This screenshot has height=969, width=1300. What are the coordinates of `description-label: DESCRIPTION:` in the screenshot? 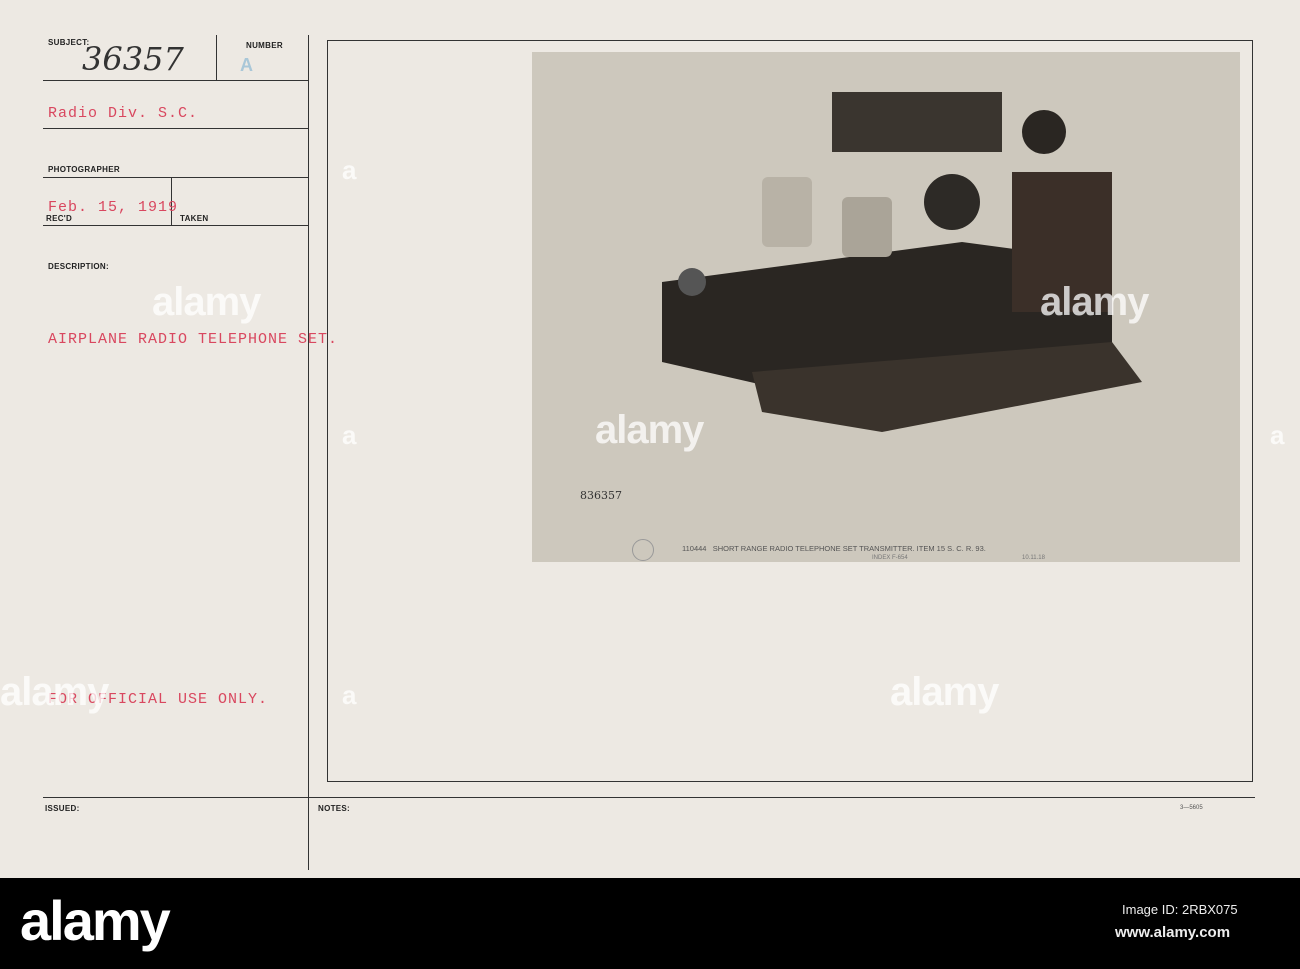 It's located at (78, 266).